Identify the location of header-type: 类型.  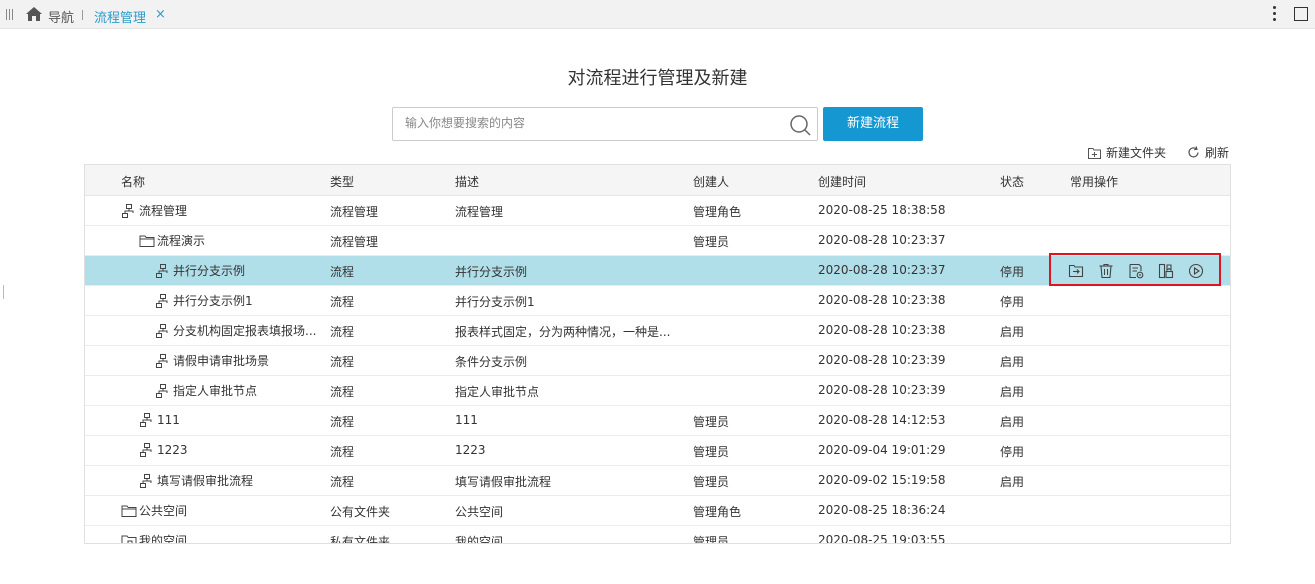
(342, 181).